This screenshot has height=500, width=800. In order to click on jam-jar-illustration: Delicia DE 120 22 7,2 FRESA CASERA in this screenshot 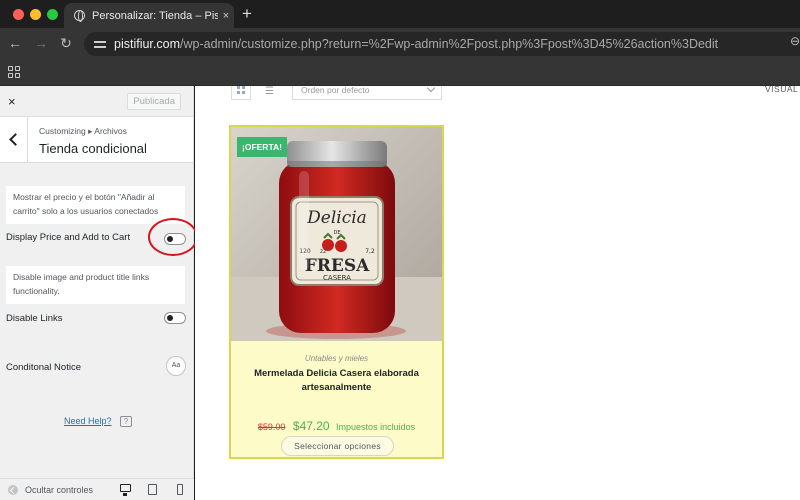, I will do `click(336, 234)`.